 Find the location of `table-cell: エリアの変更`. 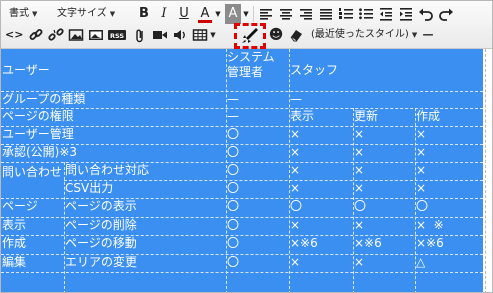

table-cell: エリアの変更 is located at coordinates (145, 263).